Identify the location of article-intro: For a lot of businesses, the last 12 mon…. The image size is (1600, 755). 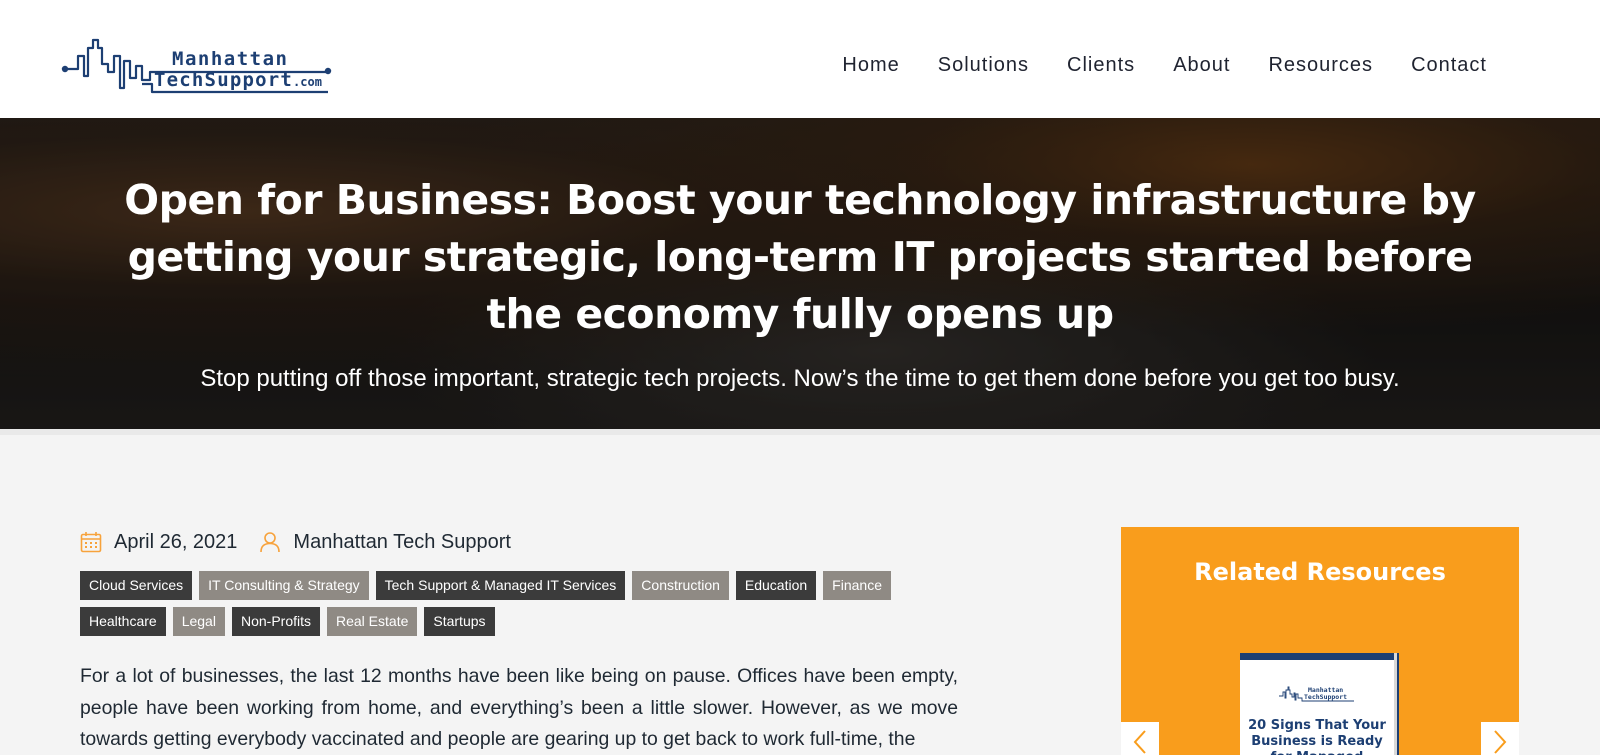
(519, 707).